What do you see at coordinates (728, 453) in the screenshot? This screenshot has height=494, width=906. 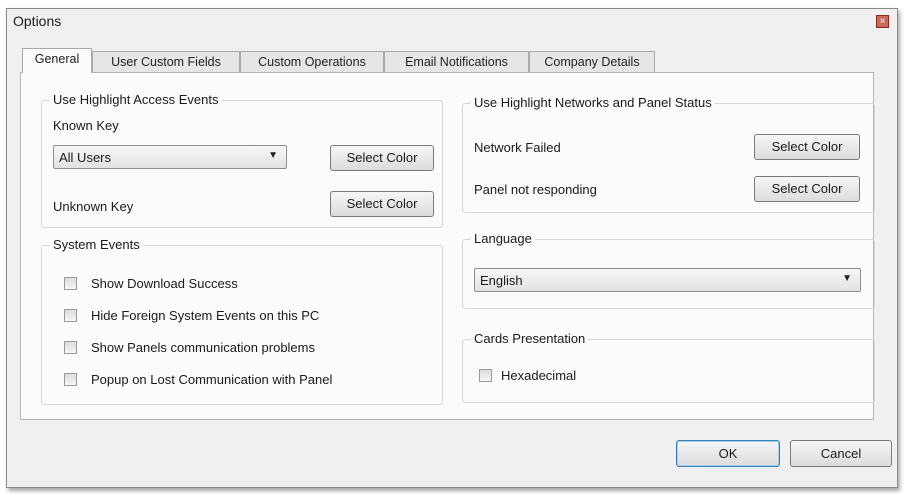 I see `ok-button: OK` at bounding box center [728, 453].